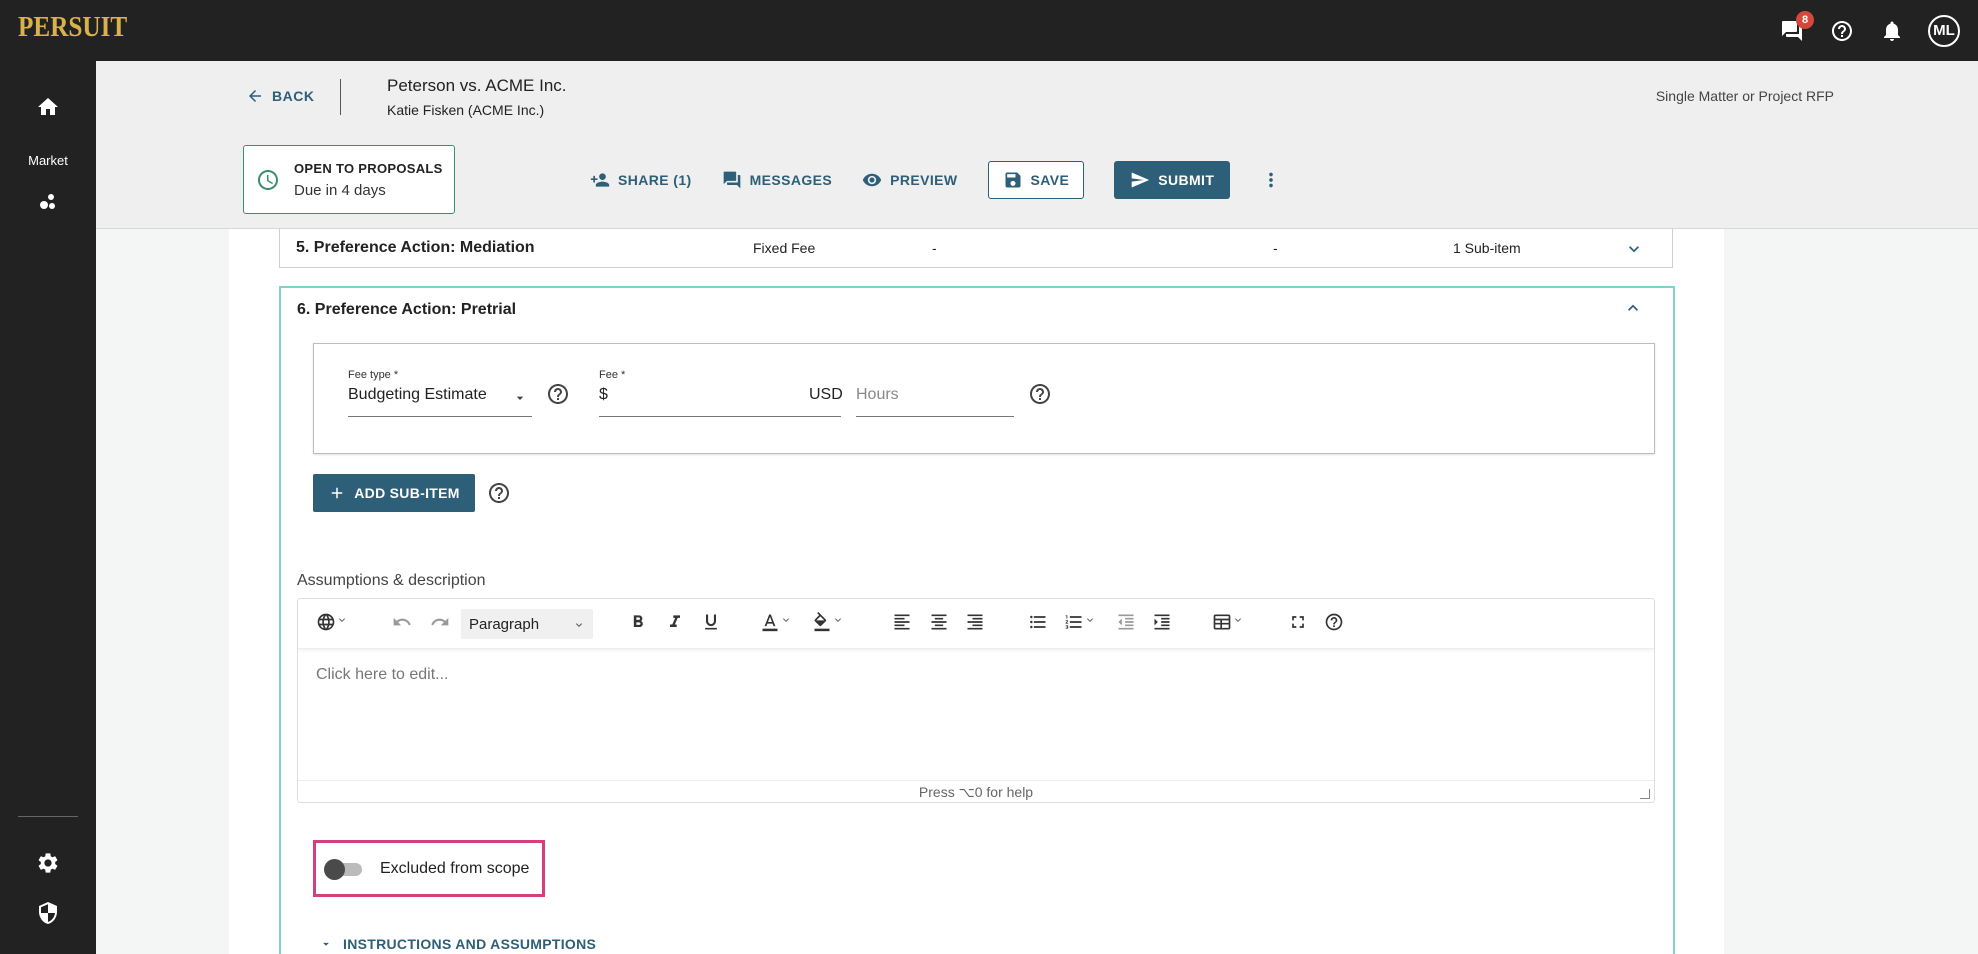 Image resolution: width=1978 pixels, height=954 pixels. I want to click on text-color-button, so click(776, 622).